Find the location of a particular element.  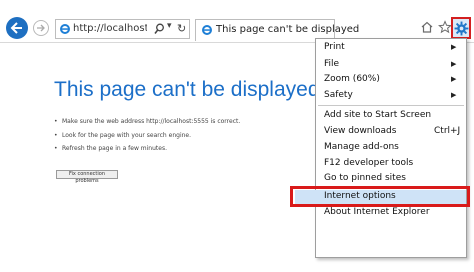

gear-icon is located at coordinates (461, 28).